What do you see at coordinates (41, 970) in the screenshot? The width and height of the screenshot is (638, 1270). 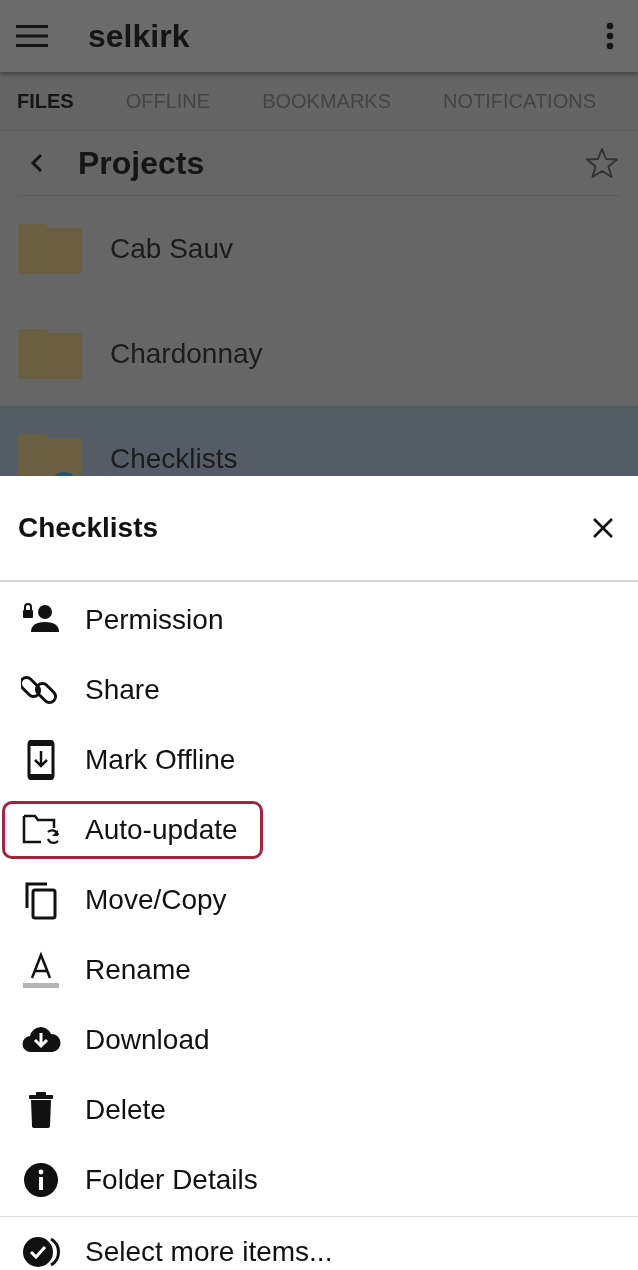 I see `text-format-icon` at bounding box center [41, 970].